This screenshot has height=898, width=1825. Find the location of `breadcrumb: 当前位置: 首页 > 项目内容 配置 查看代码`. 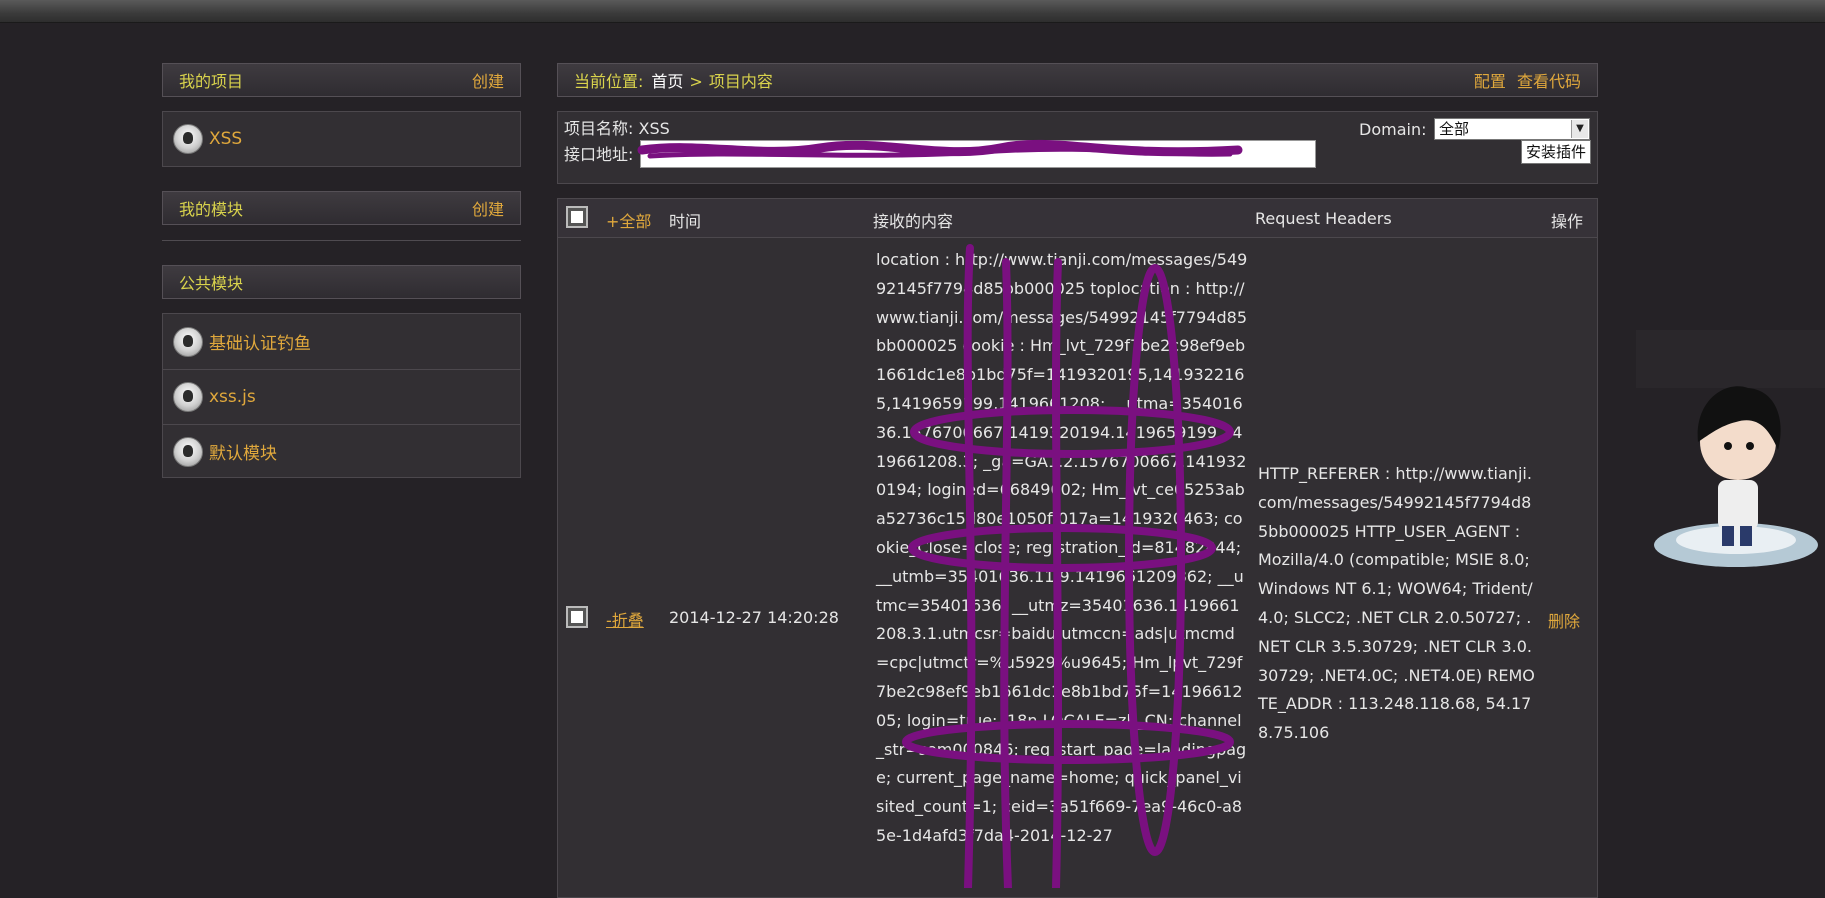

breadcrumb: 当前位置: 首页 > 项目内容 配置 查看代码 is located at coordinates (1077, 80).